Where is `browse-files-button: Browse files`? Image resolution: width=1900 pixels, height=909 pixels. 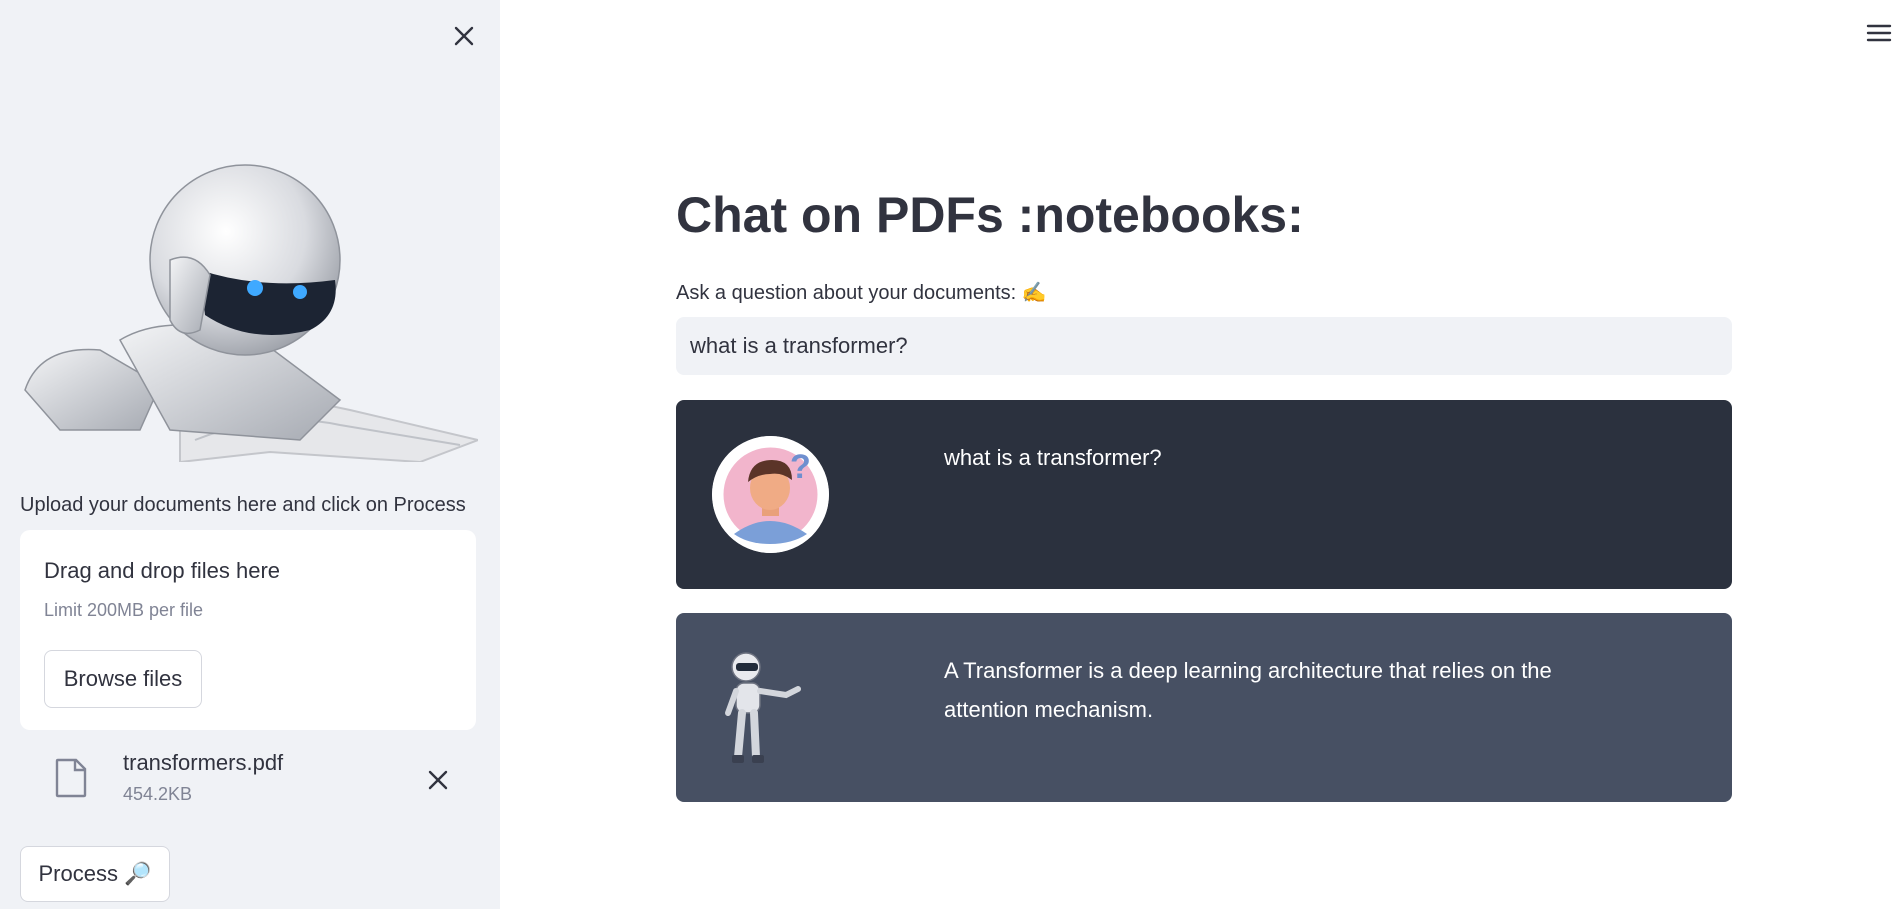
browse-files-button: Browse files is located at coordinates (123, 679).